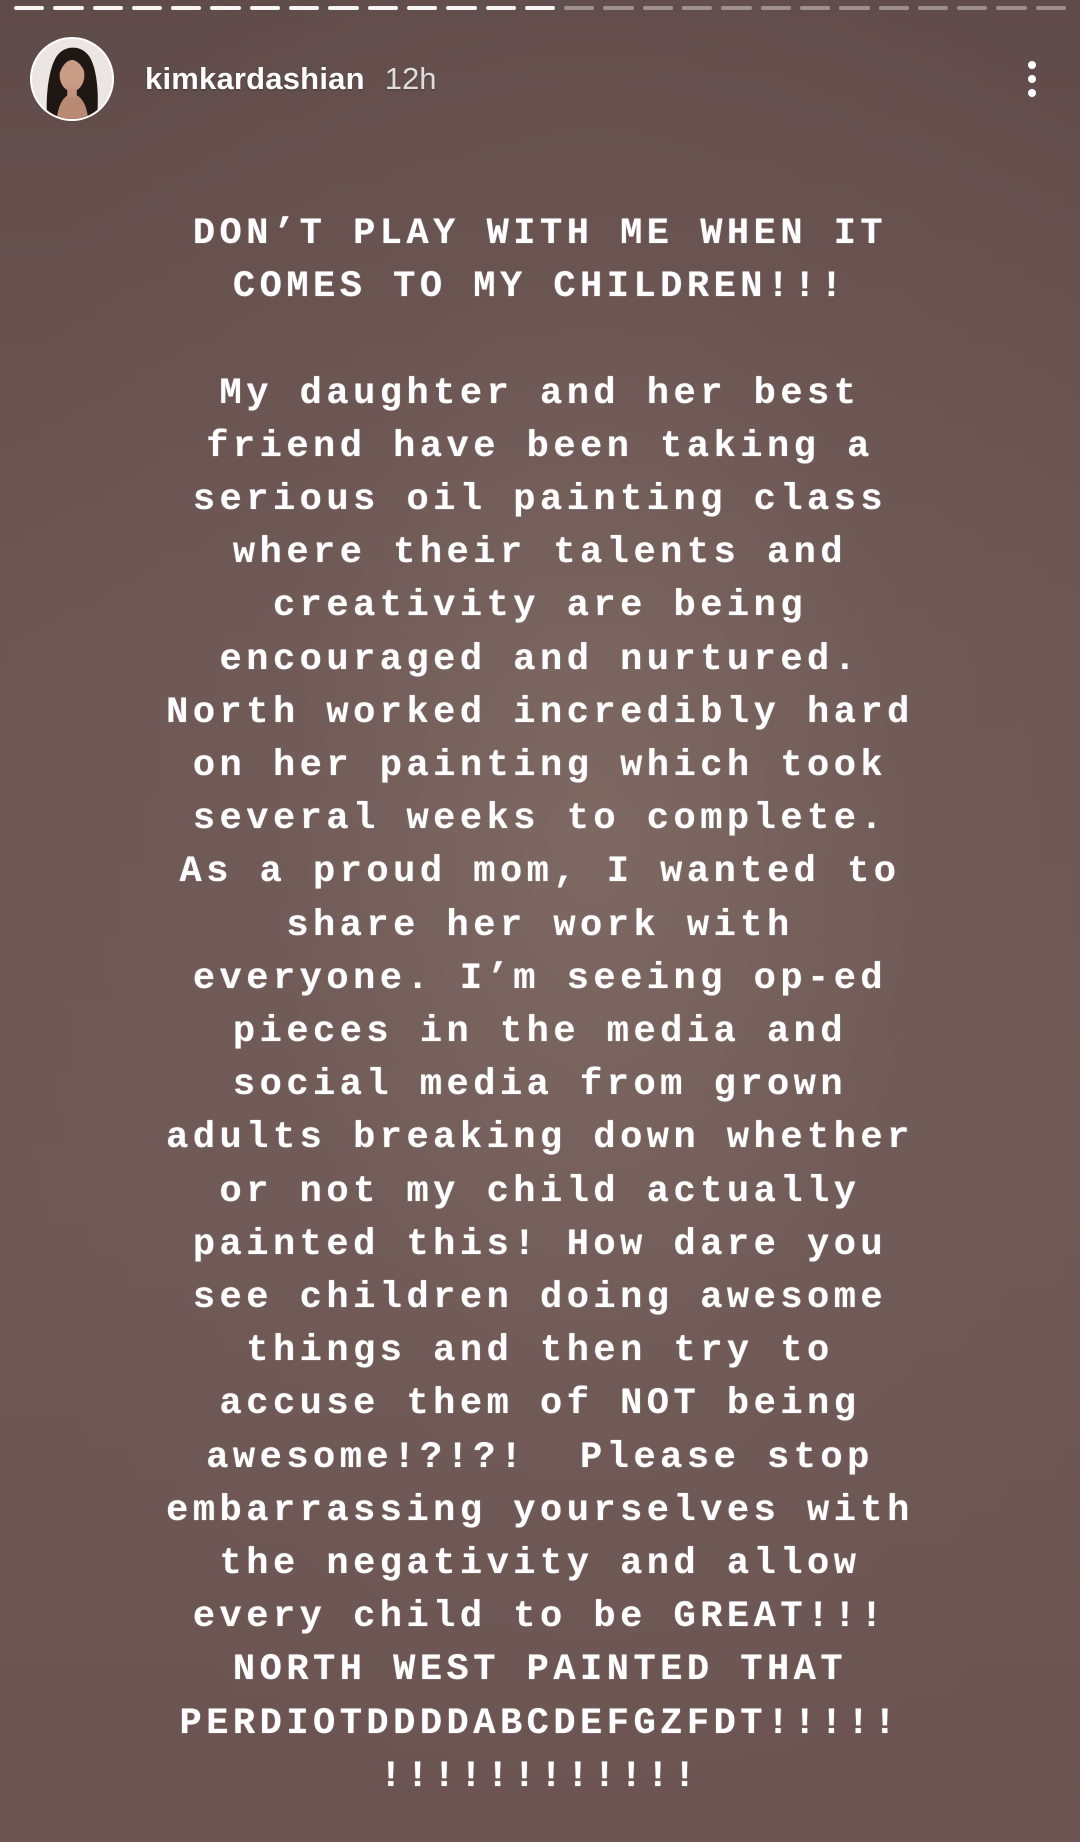 The width and height of the screenshot is (1080, 1842). I want to click on username: kimkardashian, so click(255, 79).